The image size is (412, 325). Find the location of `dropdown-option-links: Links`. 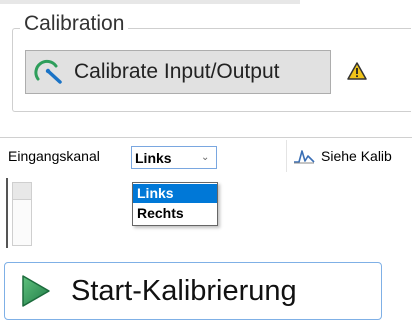

dropdown-option-links: Links is located at coordinates (175, 193).